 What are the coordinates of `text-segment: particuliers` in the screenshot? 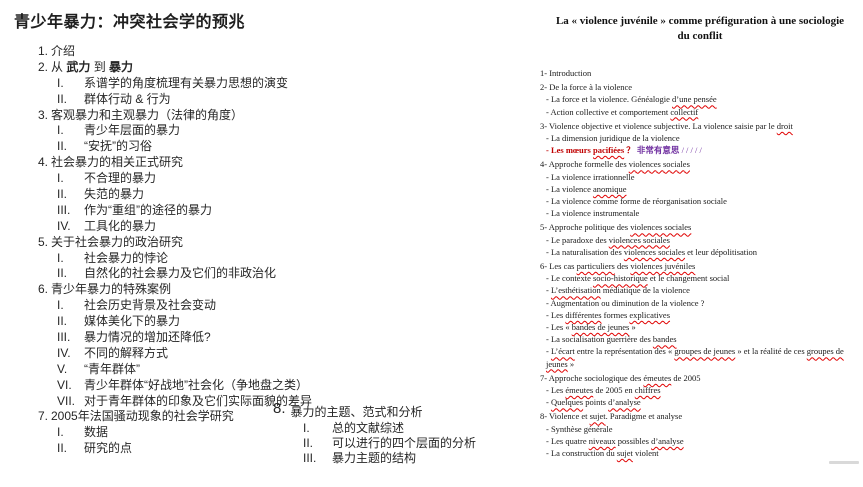 It's located at (595, 266).